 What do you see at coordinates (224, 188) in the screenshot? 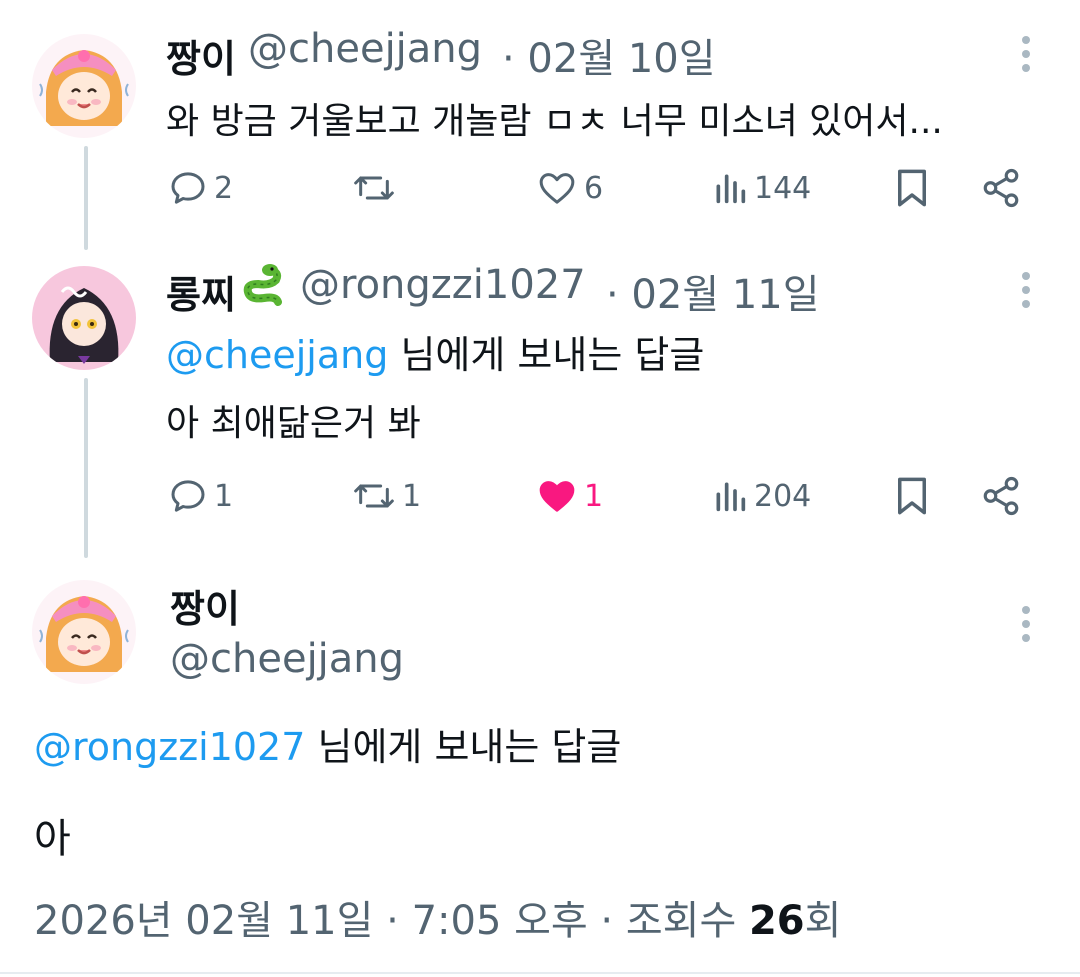
I see `reply-count: 2` at bounding box center [224, 188].